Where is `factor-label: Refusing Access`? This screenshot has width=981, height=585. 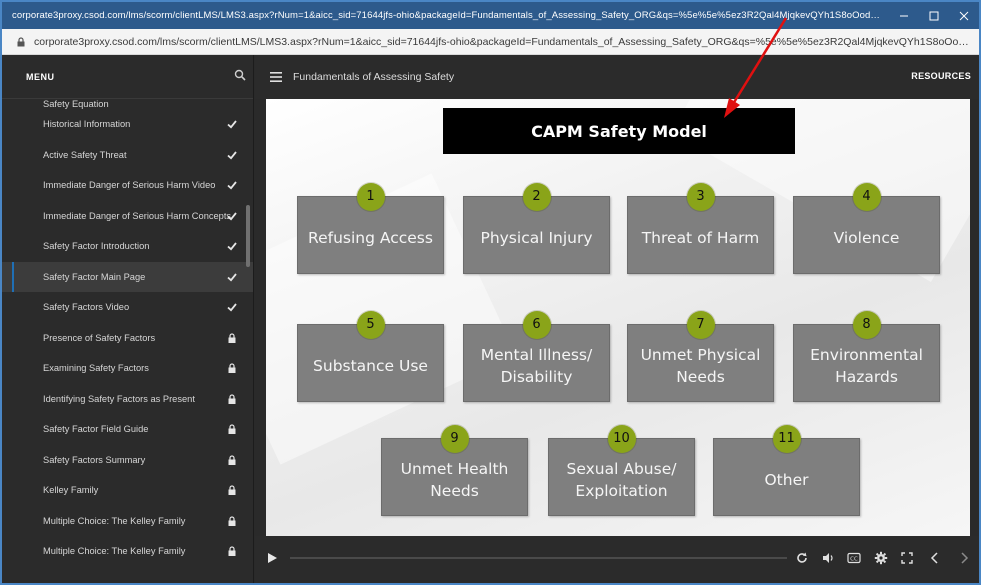
factor-label: Refusing Access is located at coordinates (370, 238).